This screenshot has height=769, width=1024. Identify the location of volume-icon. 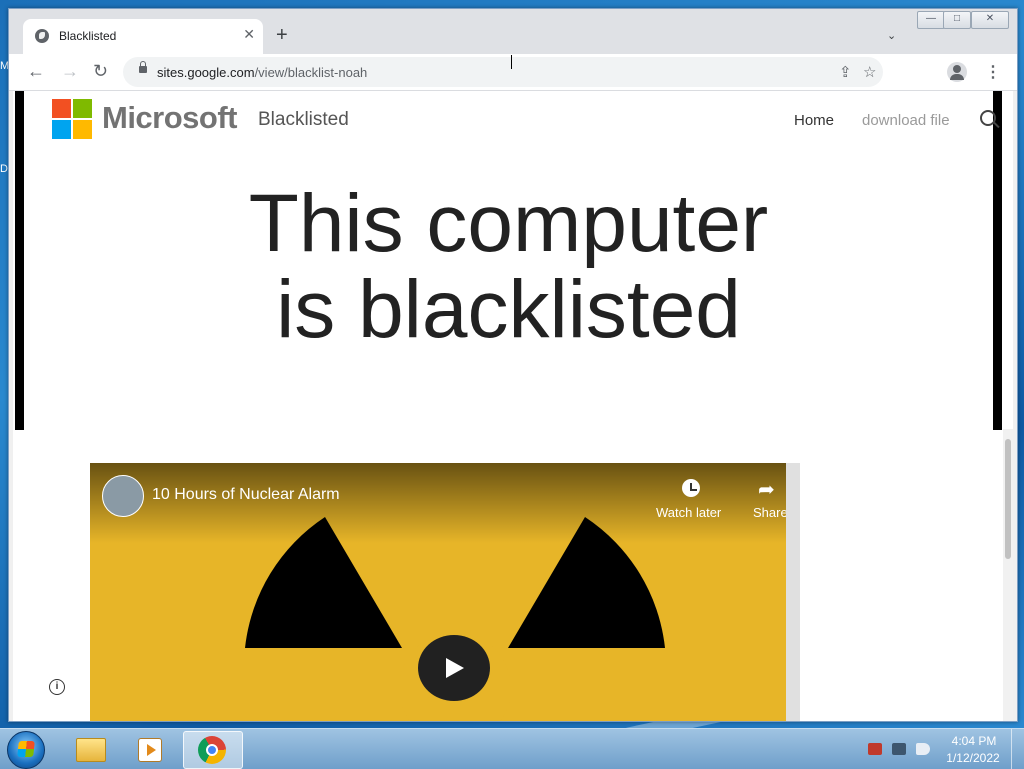
(923, 749).